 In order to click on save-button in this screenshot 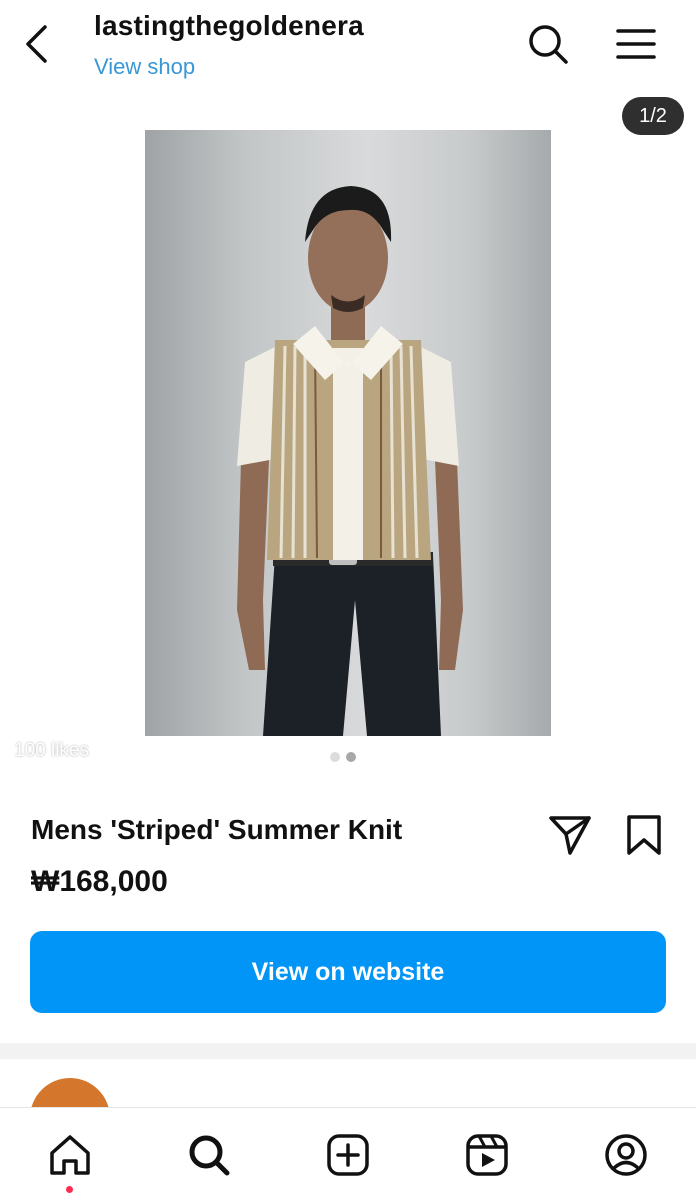, I will do `click(644, 835)`.